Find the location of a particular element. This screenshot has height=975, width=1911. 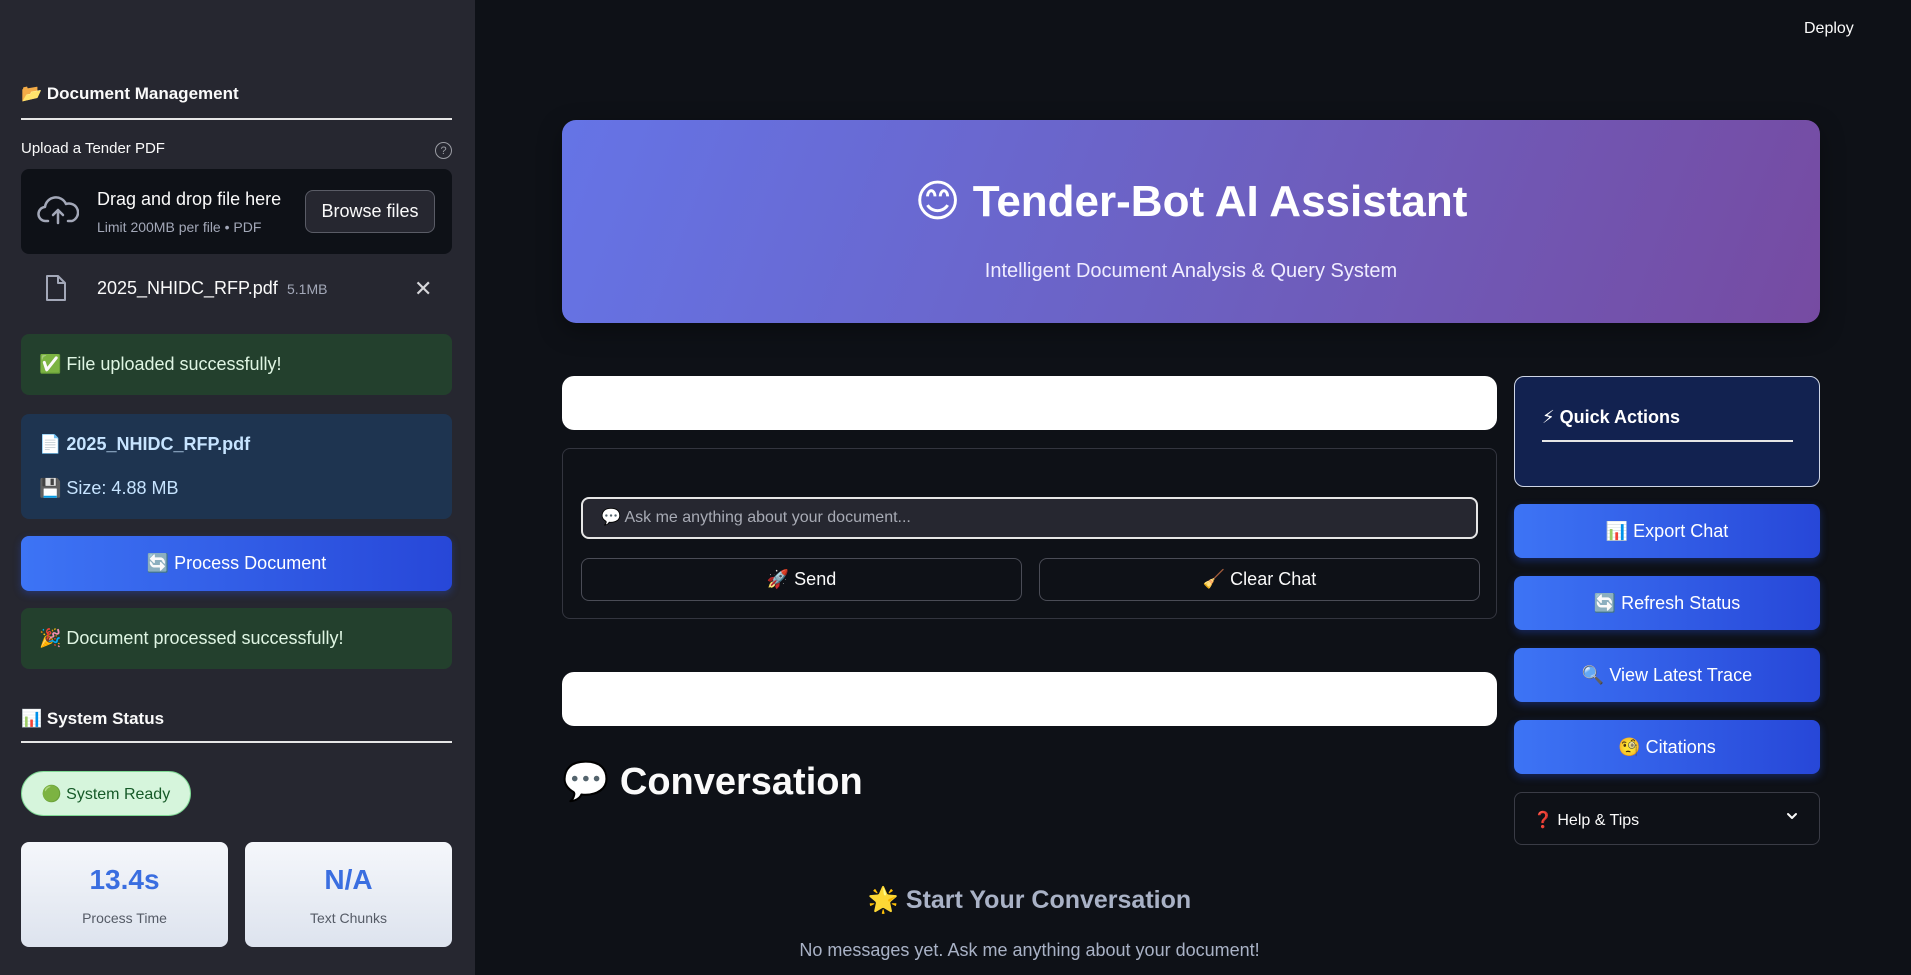

upload-label: Upload a Tender PDF is located at coordinates (93, 148).